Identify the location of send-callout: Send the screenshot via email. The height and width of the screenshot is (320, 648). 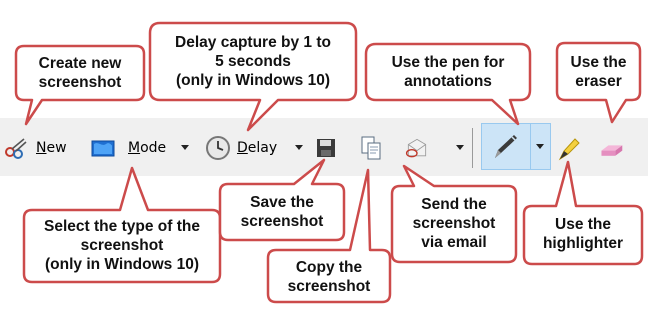
(454, 223).